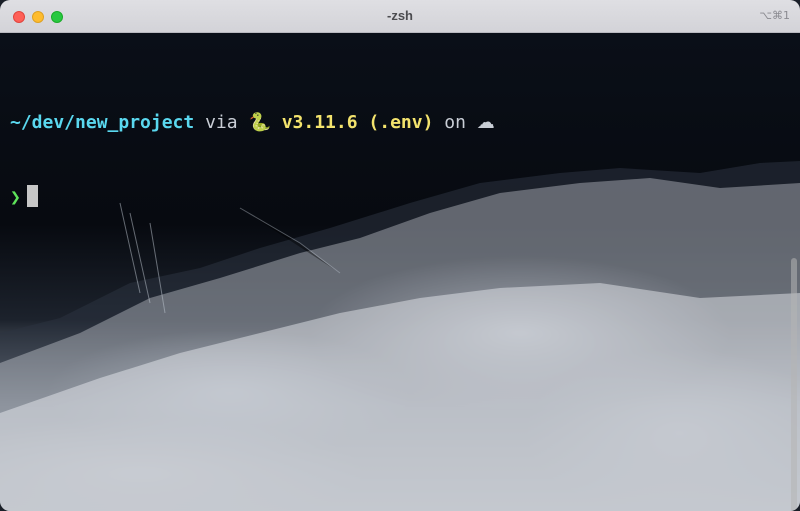  What do you see at coordinates (357, 122) in the screenshot?
I see `python-version: v3.11.6 (.env)` at bounding box center [357, 122].